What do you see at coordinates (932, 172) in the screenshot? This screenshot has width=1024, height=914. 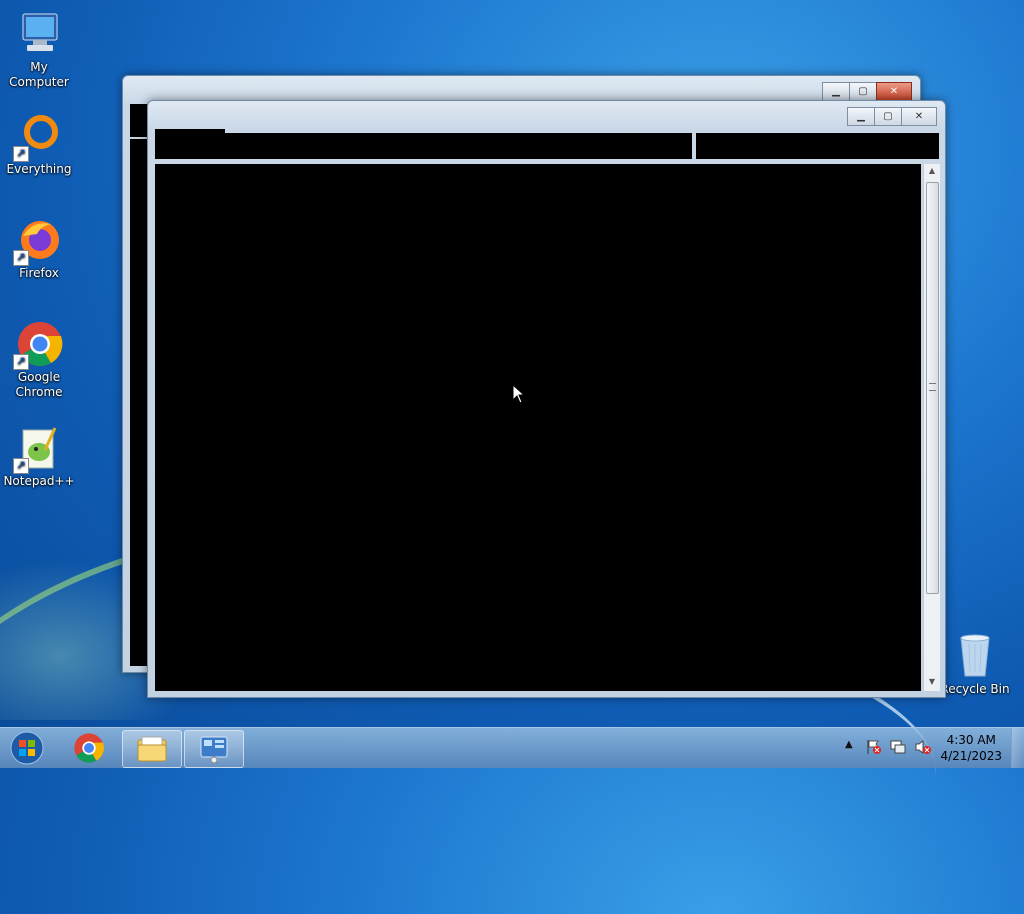 I see `scroll-up-icon: ▲` at bounding box center [932, 172].